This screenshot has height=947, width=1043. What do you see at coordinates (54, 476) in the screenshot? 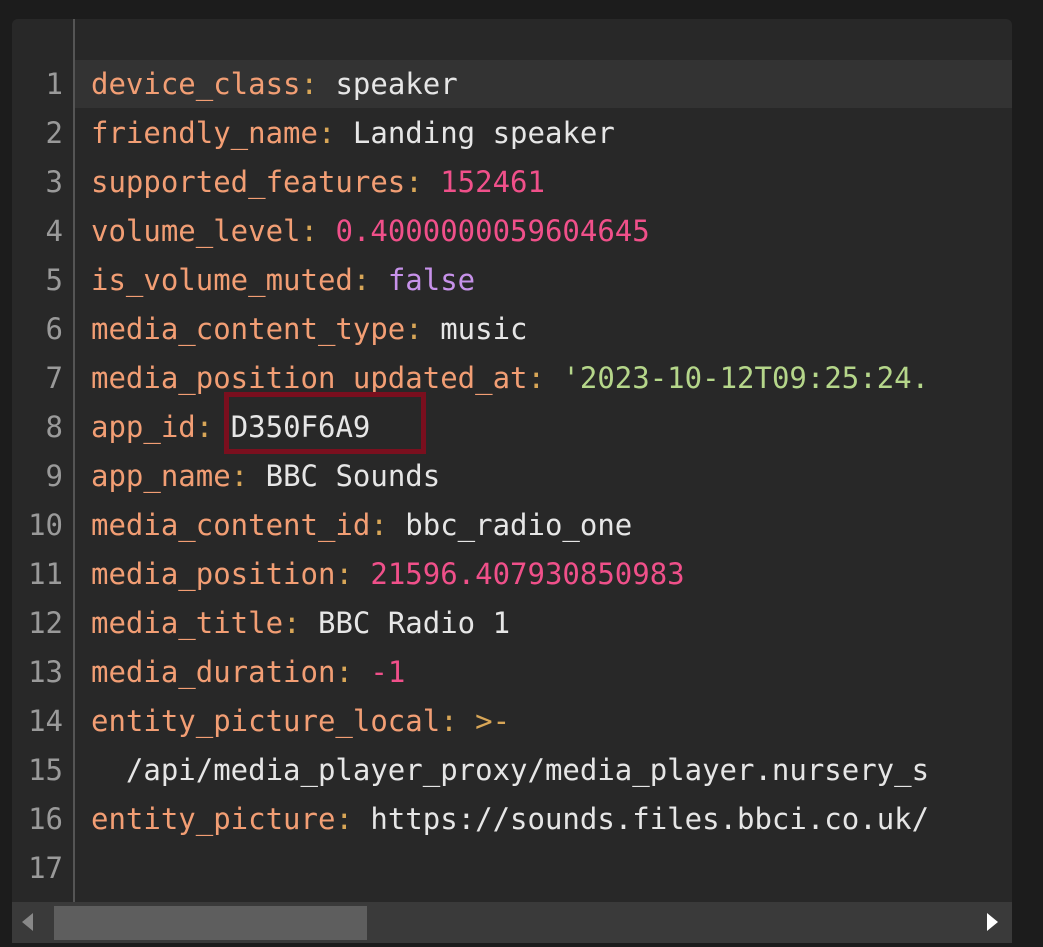
I see `line-number: 9` at bounding box center [54, 476].